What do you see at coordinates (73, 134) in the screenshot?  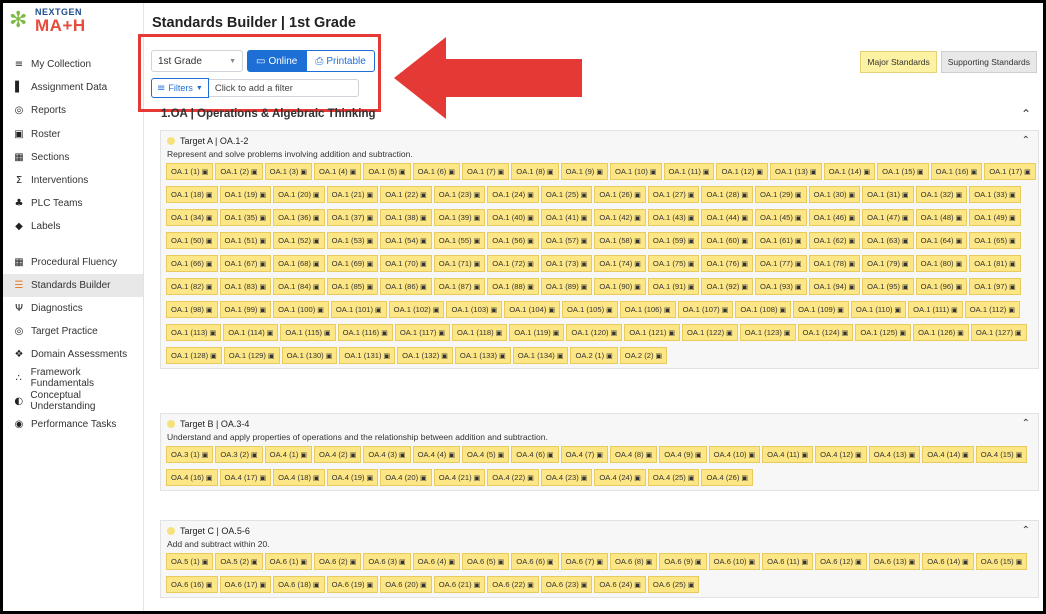 I see `sidebar-item-roster: ▣ Roster` at bounding box center [73, 134].